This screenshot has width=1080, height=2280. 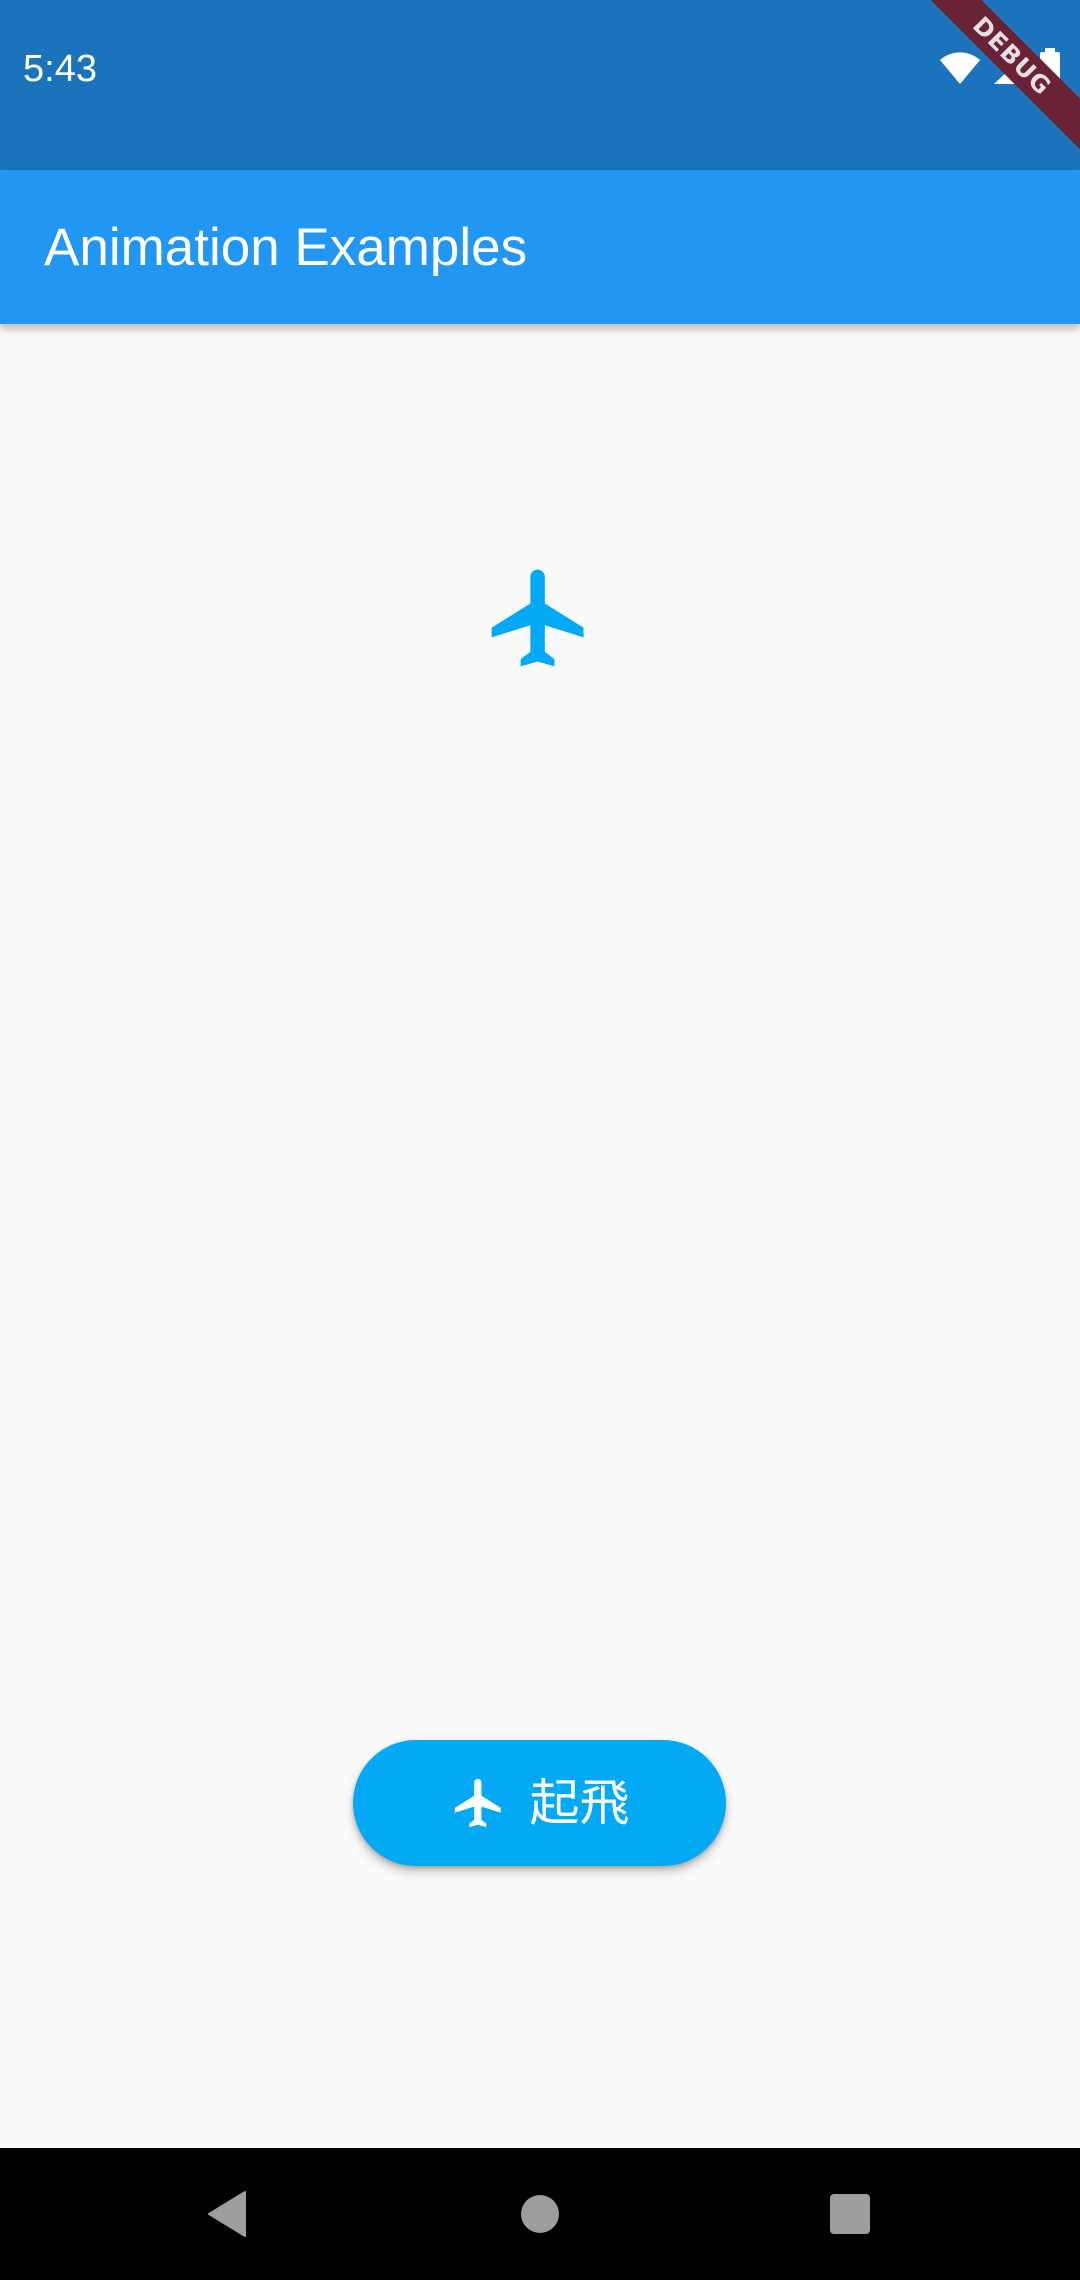 What do you see at coordinates (960, 68) in the screenshot?
I see `wifi-icon` at bounding box center [960, 68].